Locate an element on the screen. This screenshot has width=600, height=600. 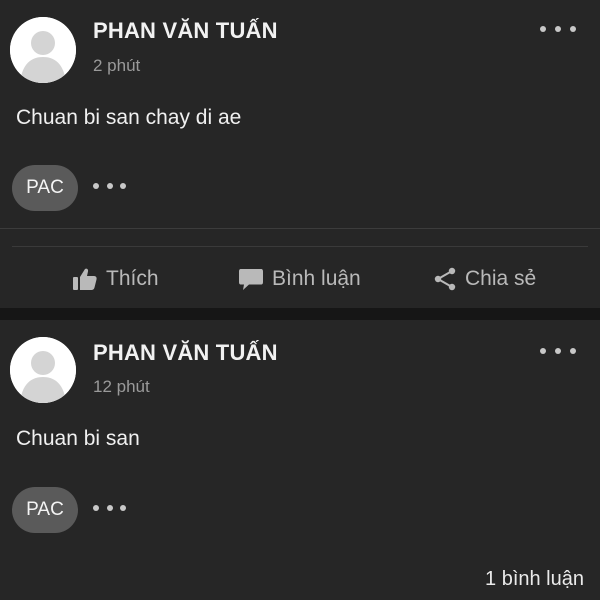
like-button: Thích is located at coordinates (115, 279).